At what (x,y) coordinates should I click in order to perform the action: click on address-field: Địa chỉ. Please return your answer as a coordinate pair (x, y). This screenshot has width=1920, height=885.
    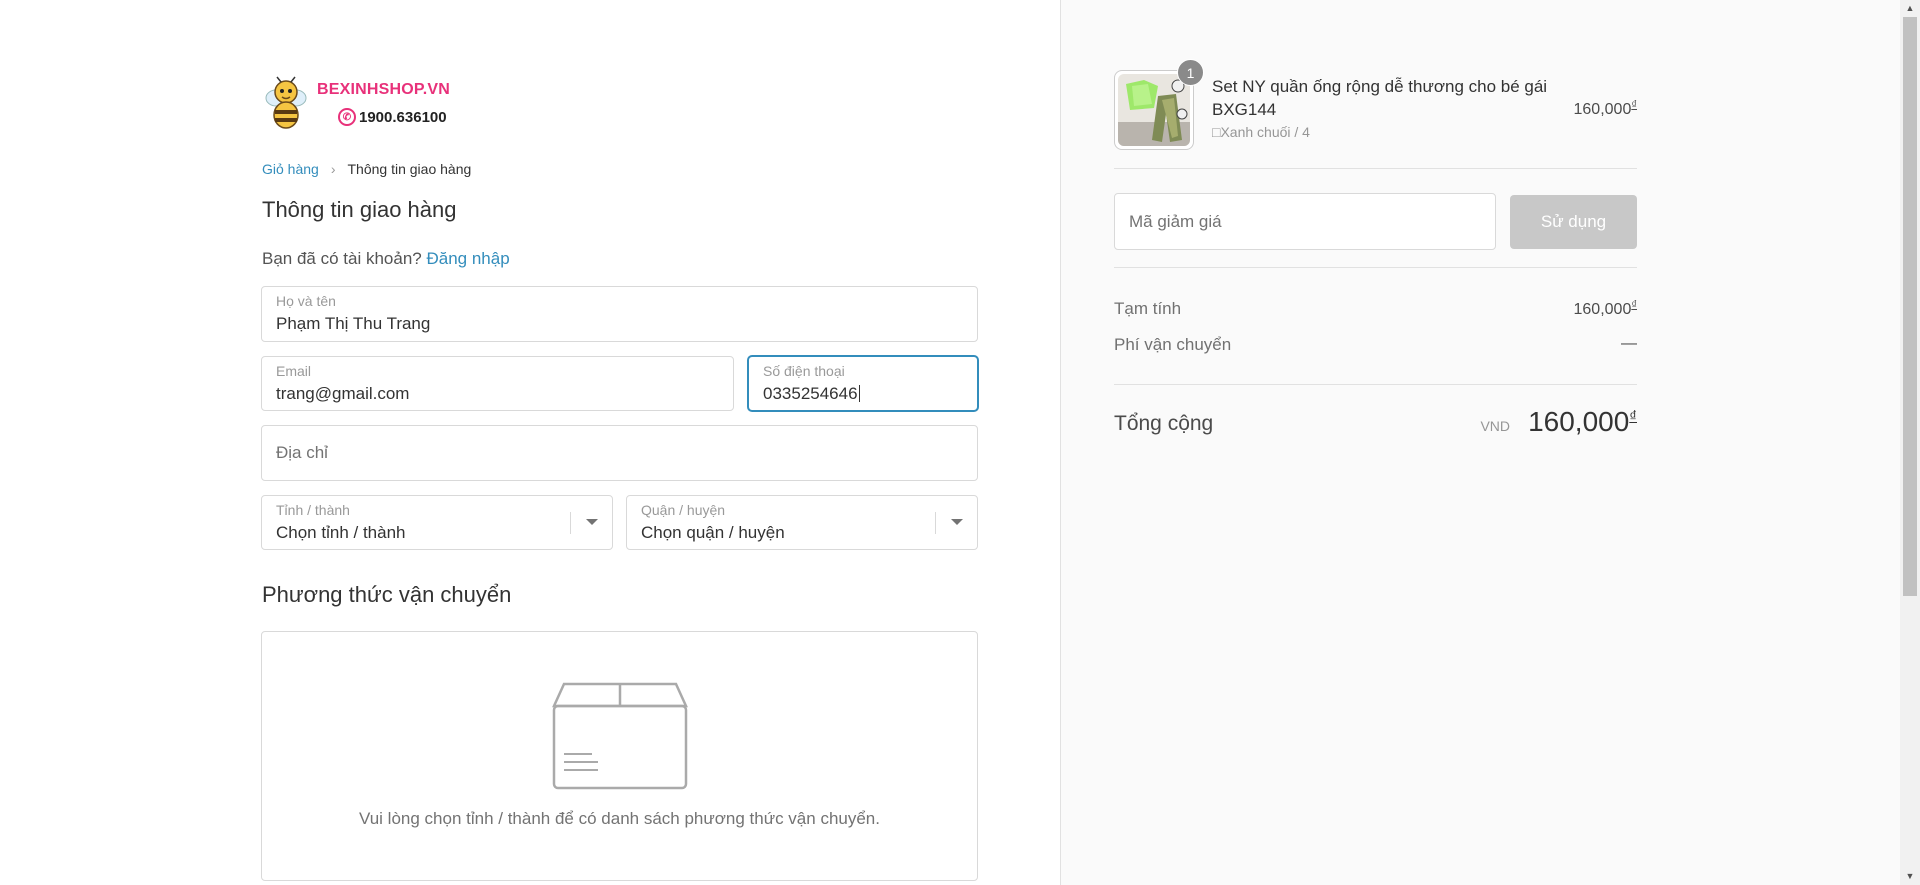
    Looking at the image, I should click on (619, 453).